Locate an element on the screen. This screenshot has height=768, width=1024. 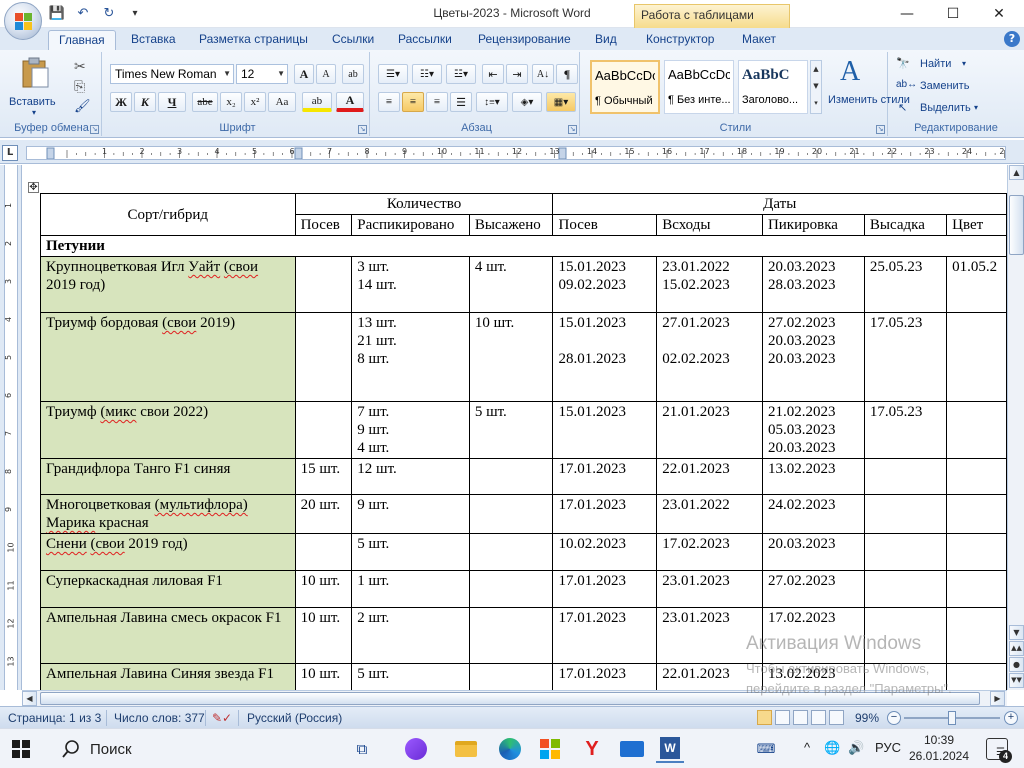
mail-icon is located at coordinates (632, 749).